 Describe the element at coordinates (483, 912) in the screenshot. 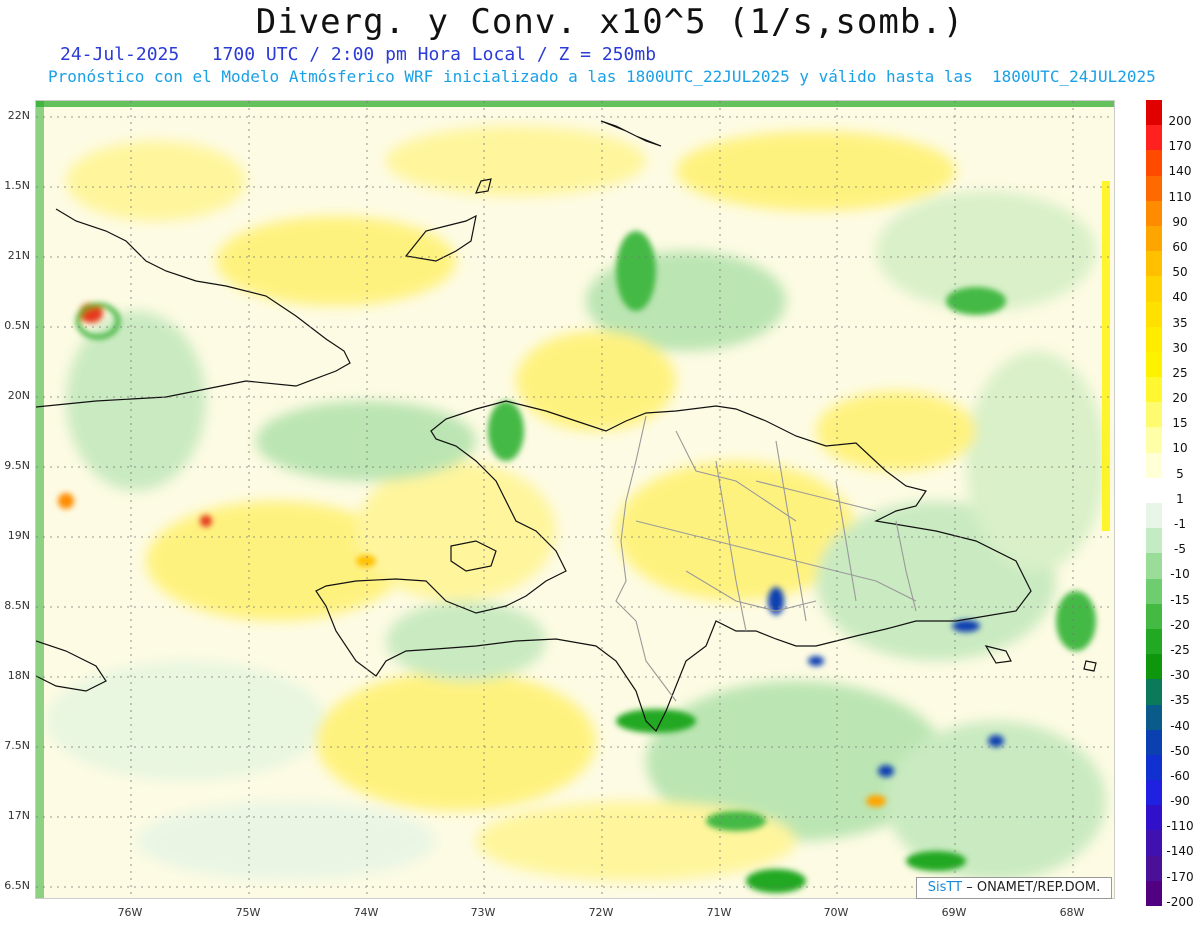

I see `lon-label: 73W` at that location.